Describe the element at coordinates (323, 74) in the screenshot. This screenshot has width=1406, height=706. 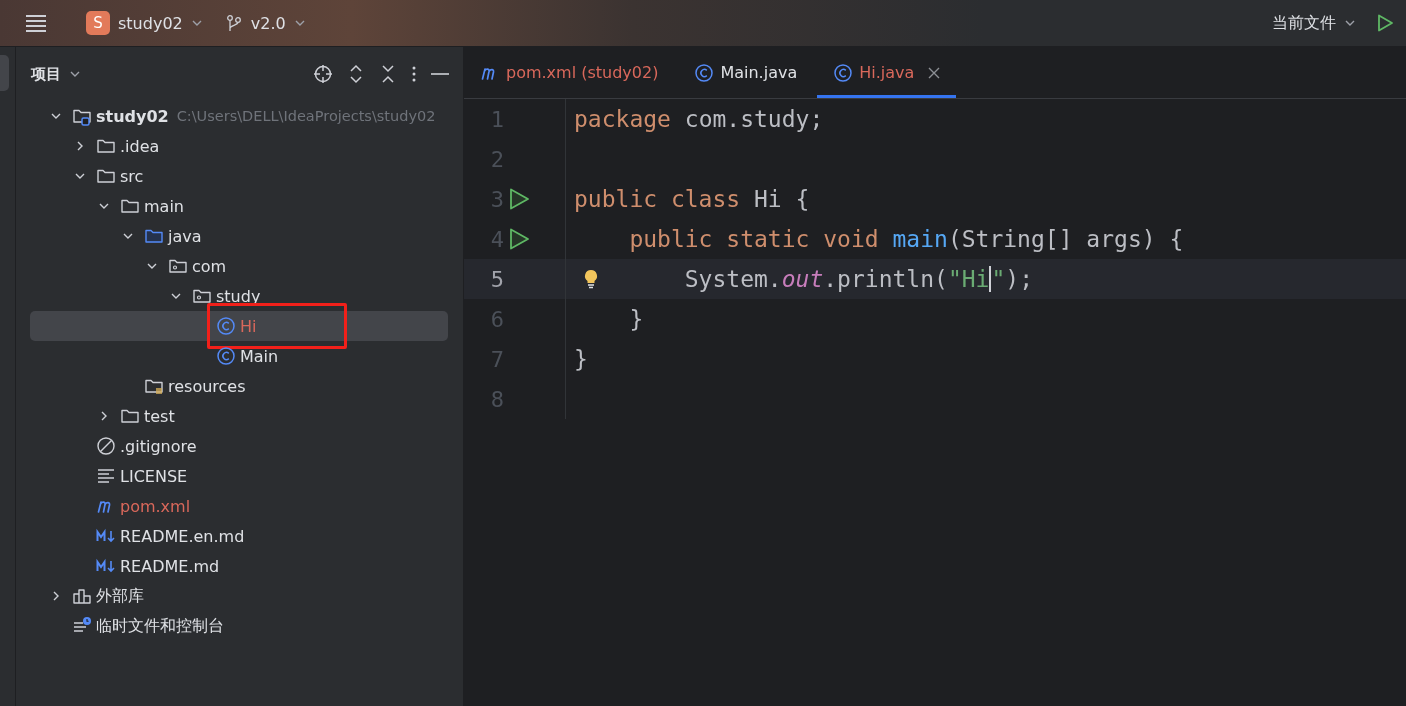
I see `locate-icon` at that location.